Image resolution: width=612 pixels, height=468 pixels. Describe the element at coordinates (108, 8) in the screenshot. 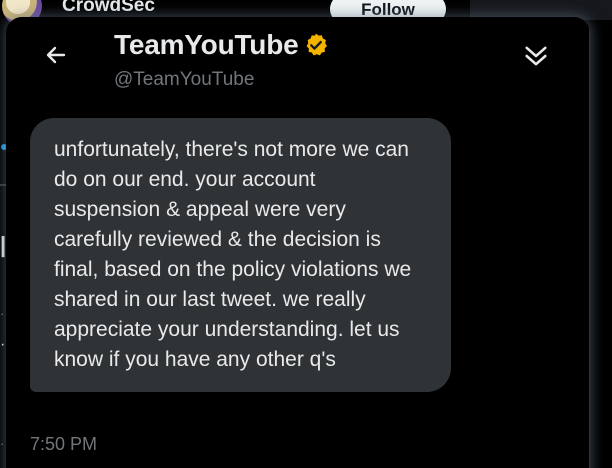

I see `account-name: CrowdSec` at that location.